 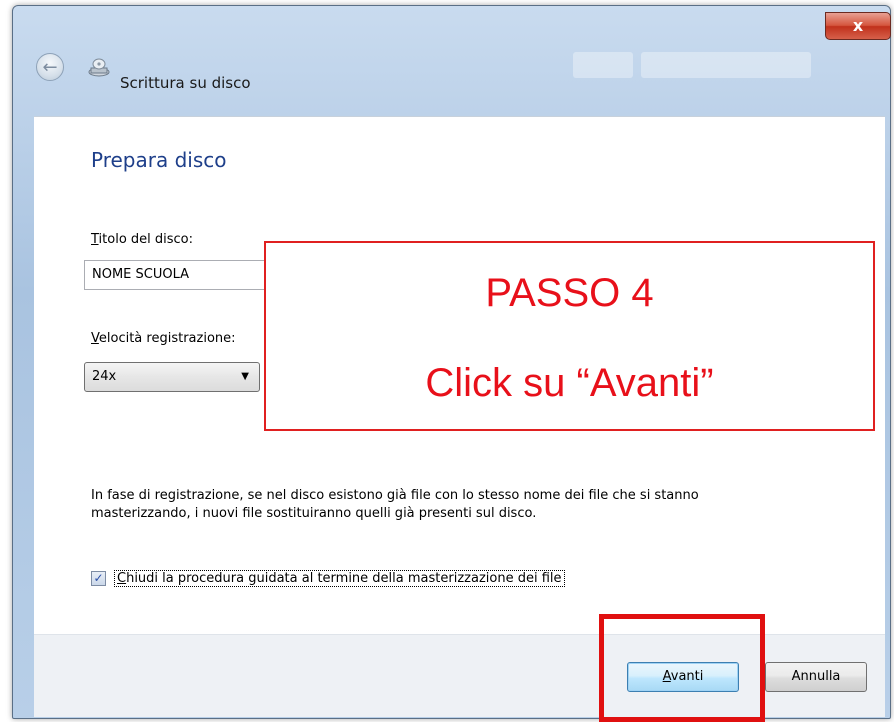 What do you see at coordinates (569, 293) in the screenshot?
I see `step-label: PASSO 4` at bounding box center [569, 293].